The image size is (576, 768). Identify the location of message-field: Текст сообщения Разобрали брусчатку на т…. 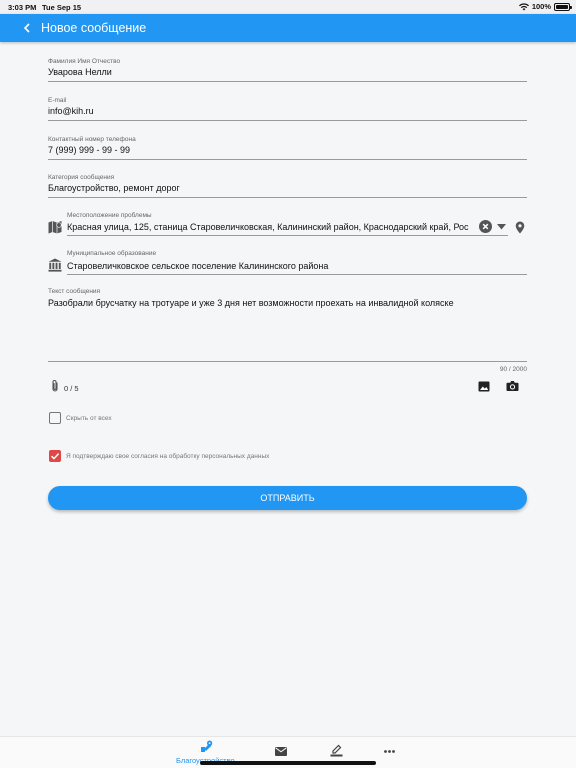
(287, 324).